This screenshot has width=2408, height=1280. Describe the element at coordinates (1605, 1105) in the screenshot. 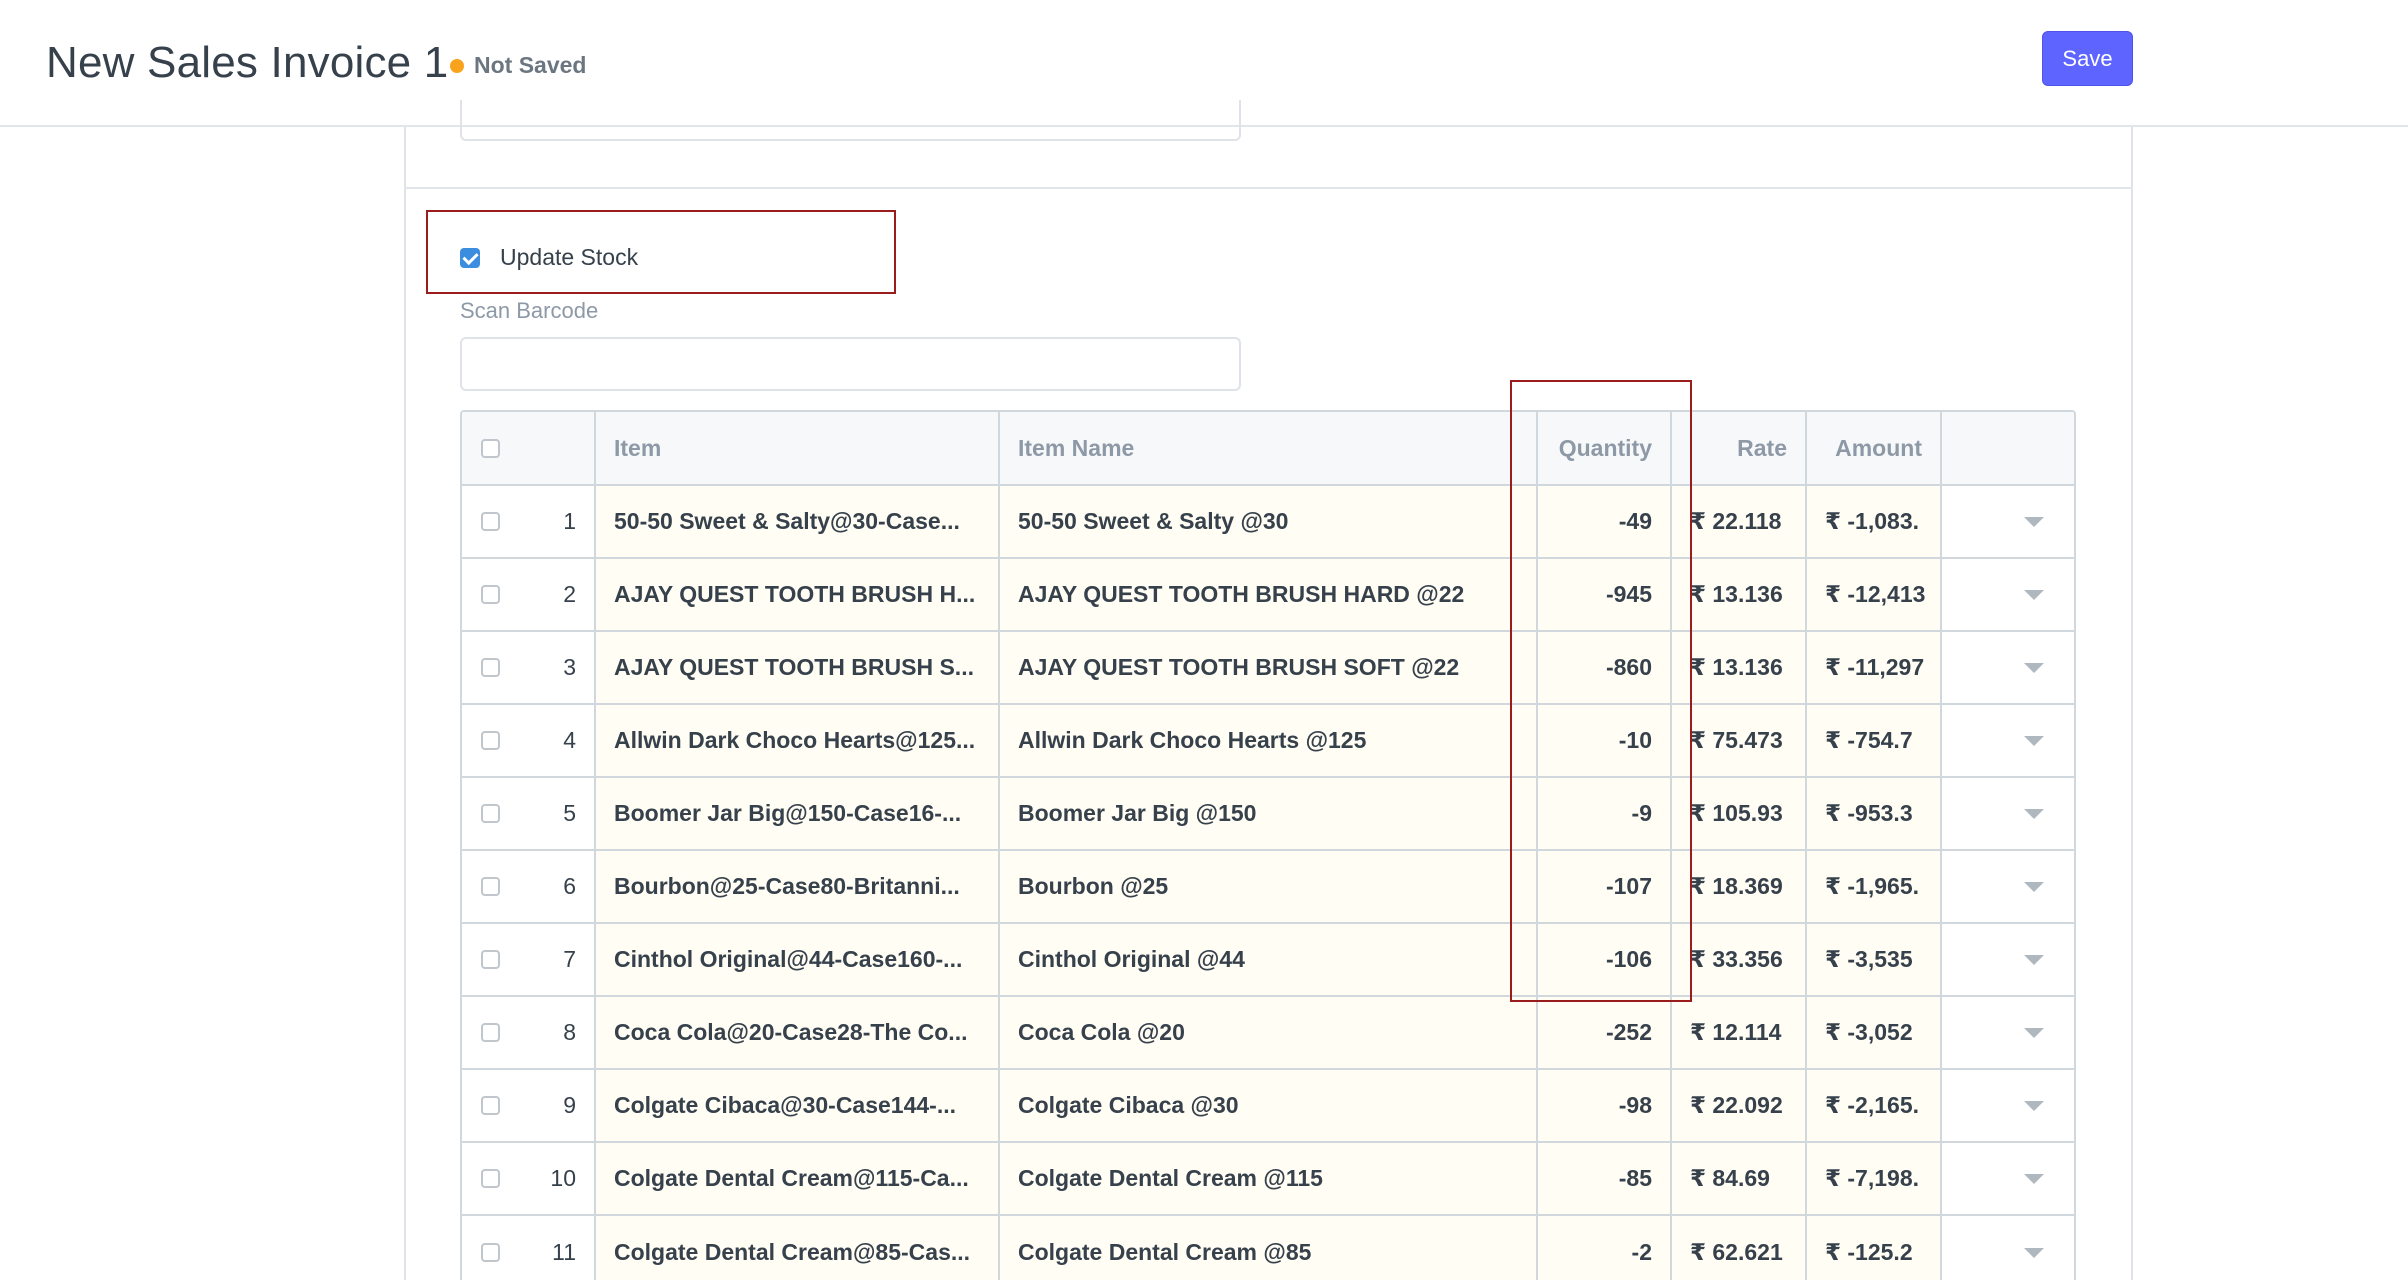

I see `quantity-cell: -98` at that location.